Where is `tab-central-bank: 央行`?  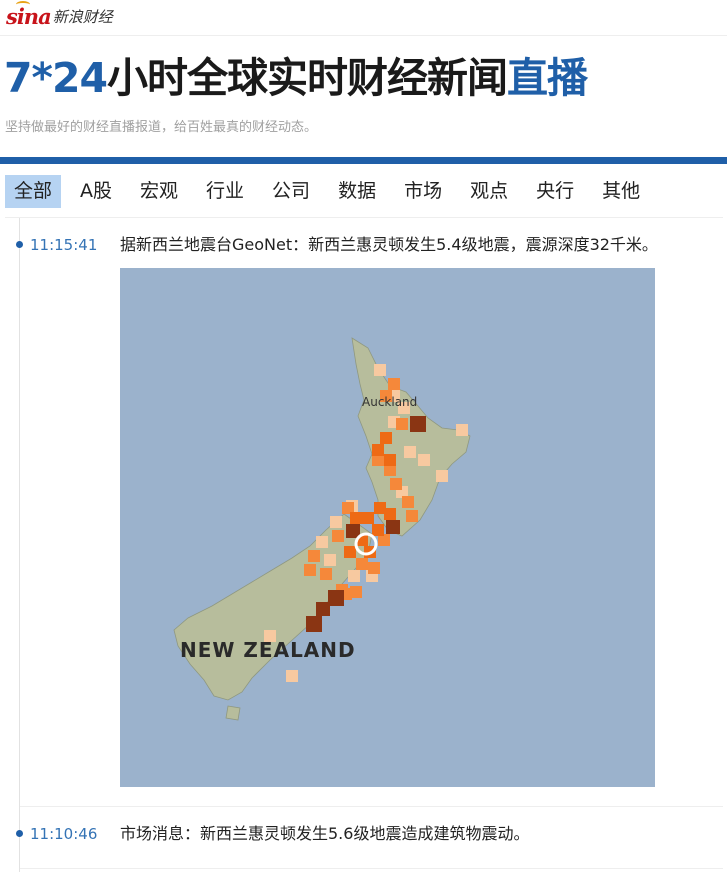 tab-central-bank: 央行 is located at coordinates (555, 191).